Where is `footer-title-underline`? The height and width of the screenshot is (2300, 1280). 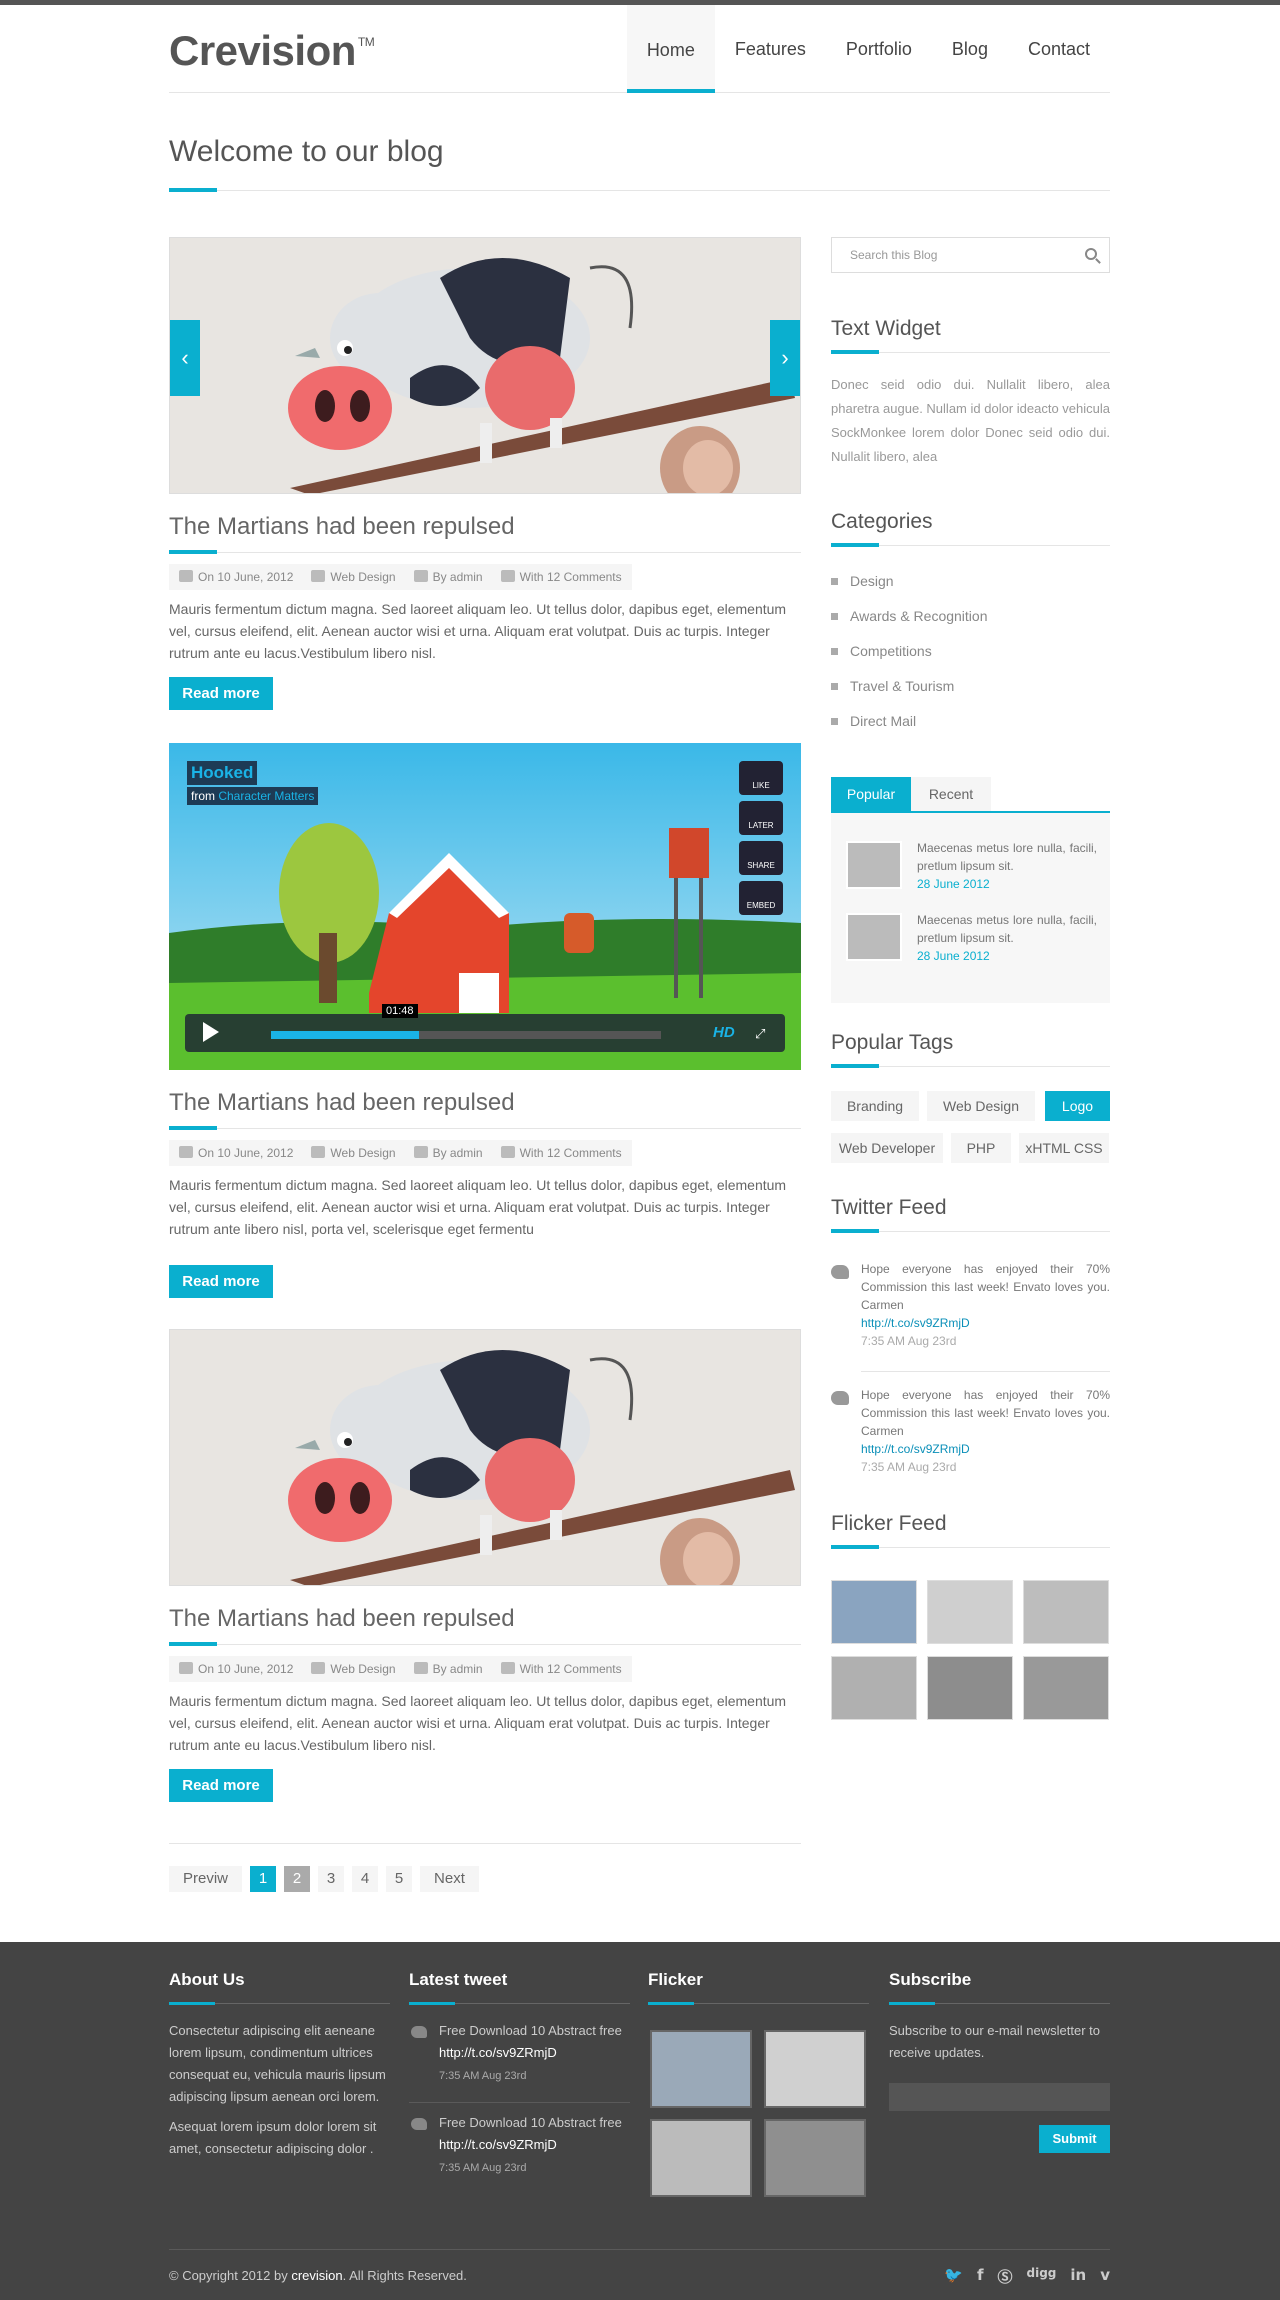
footer-title-underline is located at coordinates (192, 2003).